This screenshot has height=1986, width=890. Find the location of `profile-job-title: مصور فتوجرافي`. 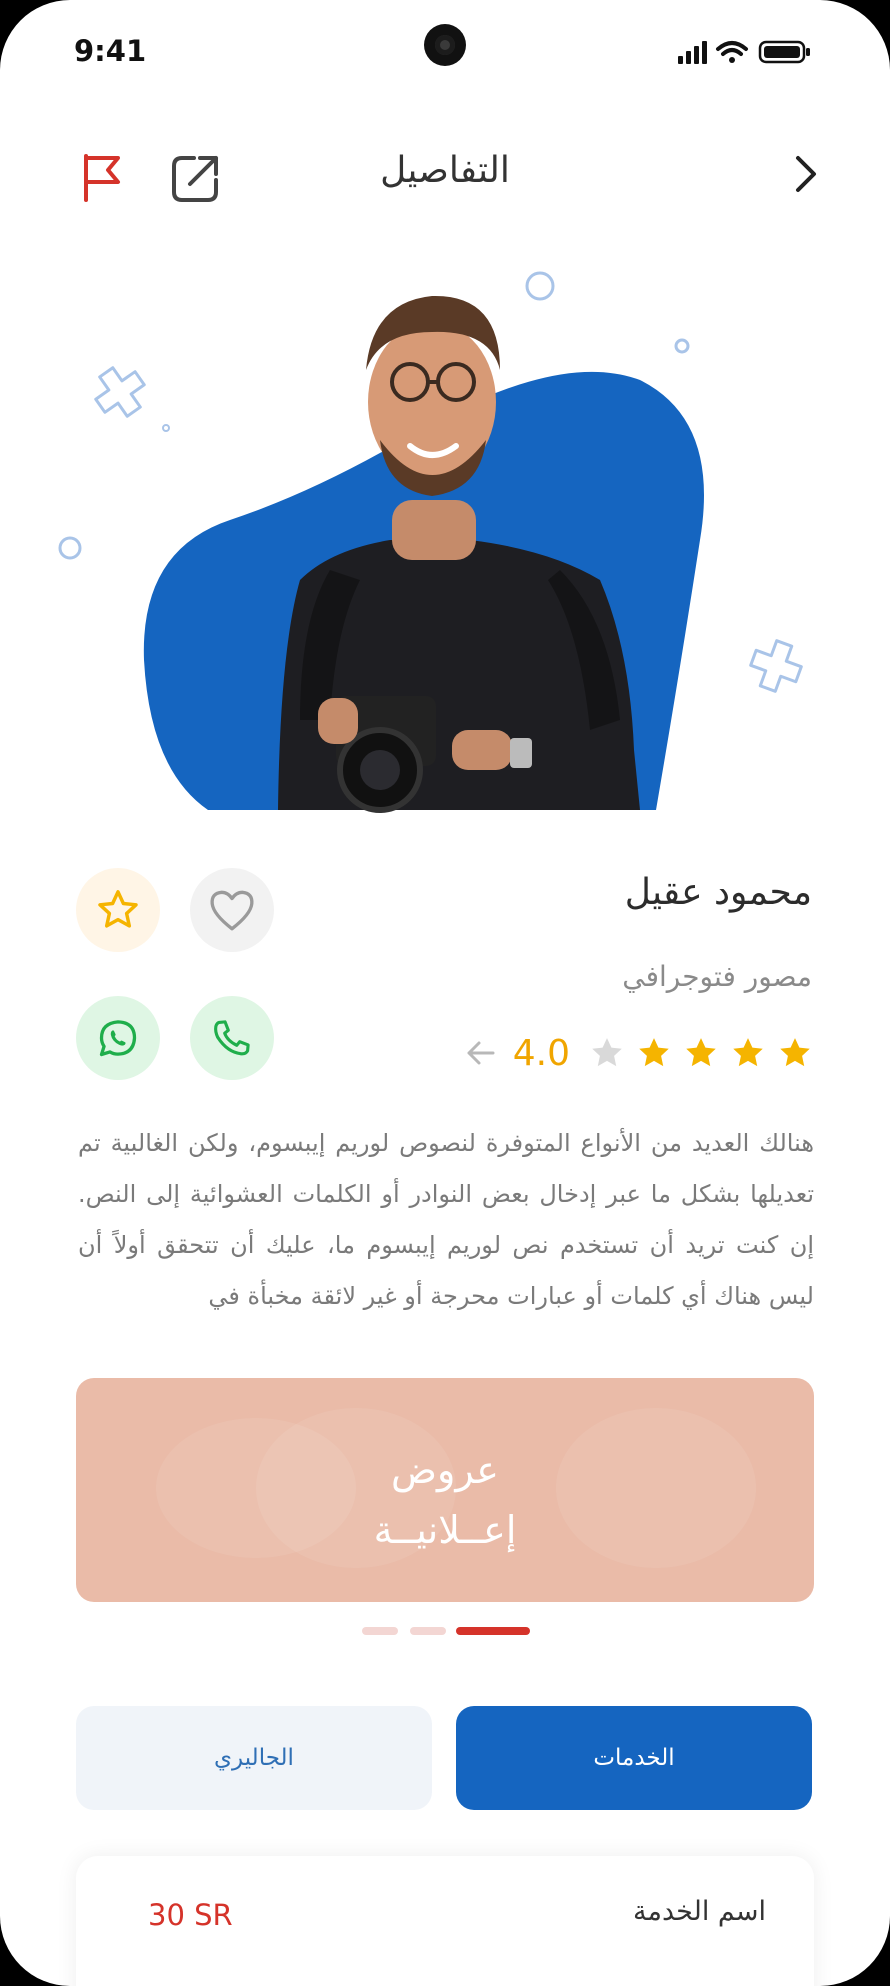

profile-job-title: مصور فتوجرافي is located at coordinates (717, 976).